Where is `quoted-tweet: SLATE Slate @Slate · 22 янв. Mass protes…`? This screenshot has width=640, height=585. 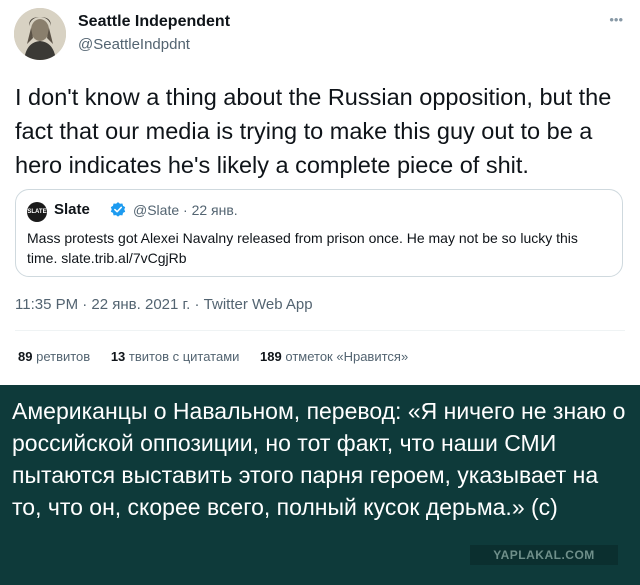 quoted-tweet: SLATE Slate @Slate · 22 янв. Mass protes… is located at coordinates (319, 233).